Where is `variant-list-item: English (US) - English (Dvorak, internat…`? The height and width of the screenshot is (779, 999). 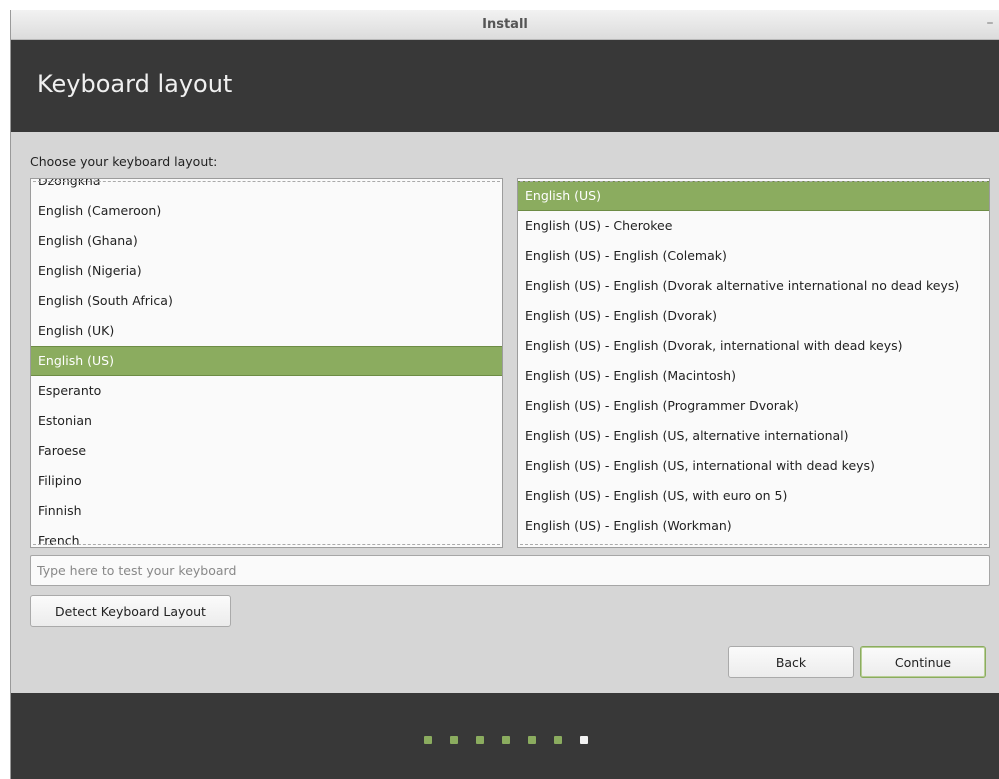 variant-list-item: English (US) - English (Dvorak, internat… is located at coordinates (753, 346).